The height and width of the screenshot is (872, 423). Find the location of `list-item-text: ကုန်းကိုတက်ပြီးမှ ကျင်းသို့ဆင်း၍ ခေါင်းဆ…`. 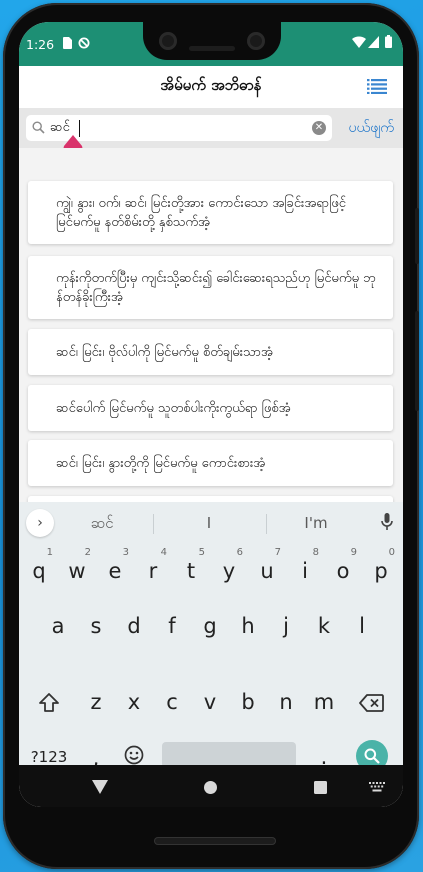

list-item-text: ကုန်းကိုတက်ပြီးမှ ကျင်းသို့ဆင်း၍ ခေါင်းဆ… is located at coordinates (216, 287).